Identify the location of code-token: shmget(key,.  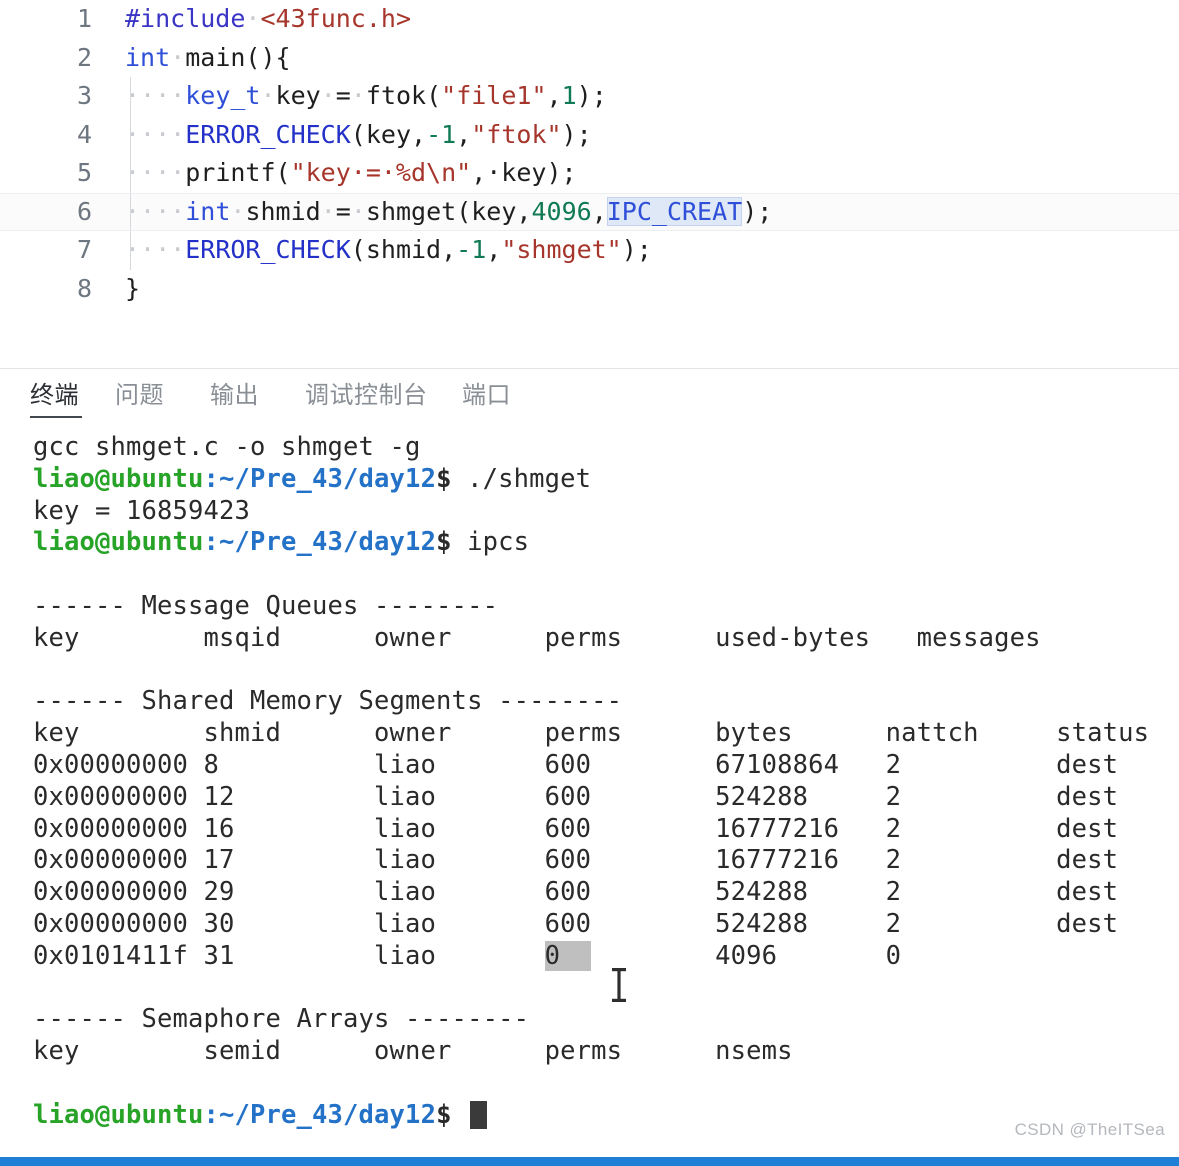
(448, 211).